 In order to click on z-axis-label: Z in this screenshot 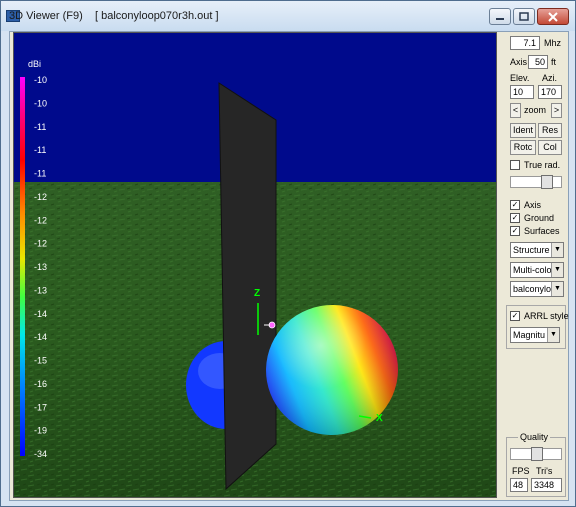, I will do `click(257, 293)`.